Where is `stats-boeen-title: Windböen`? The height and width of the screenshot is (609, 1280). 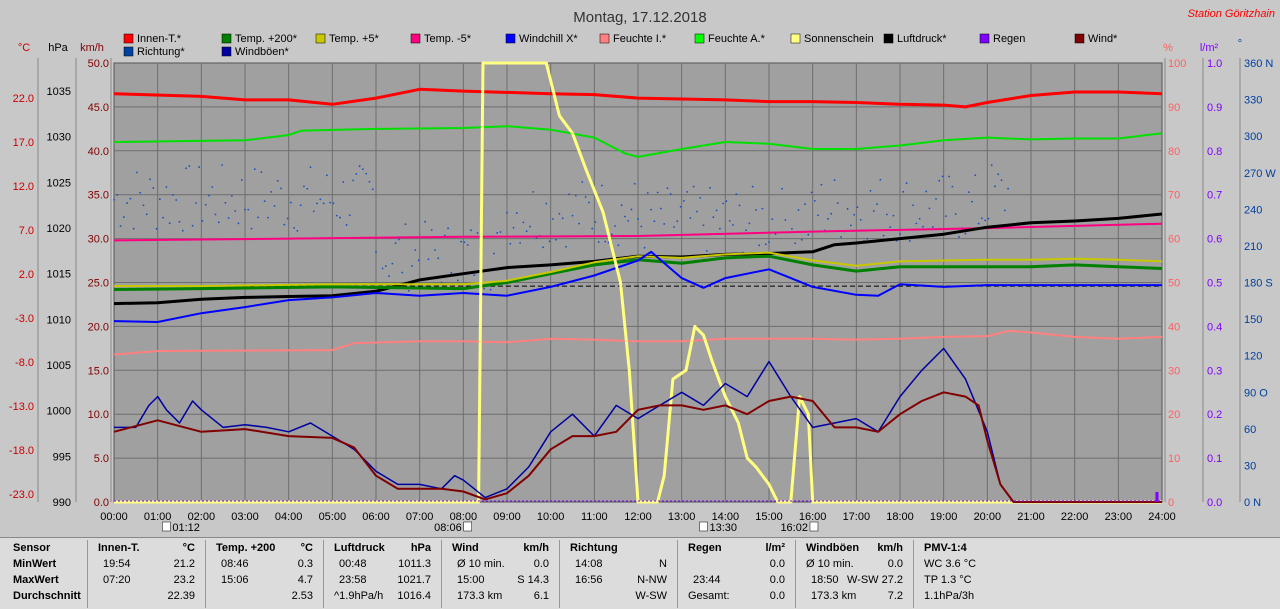 stats-boeen-title: Windböen is located at coordinates (833, 548).